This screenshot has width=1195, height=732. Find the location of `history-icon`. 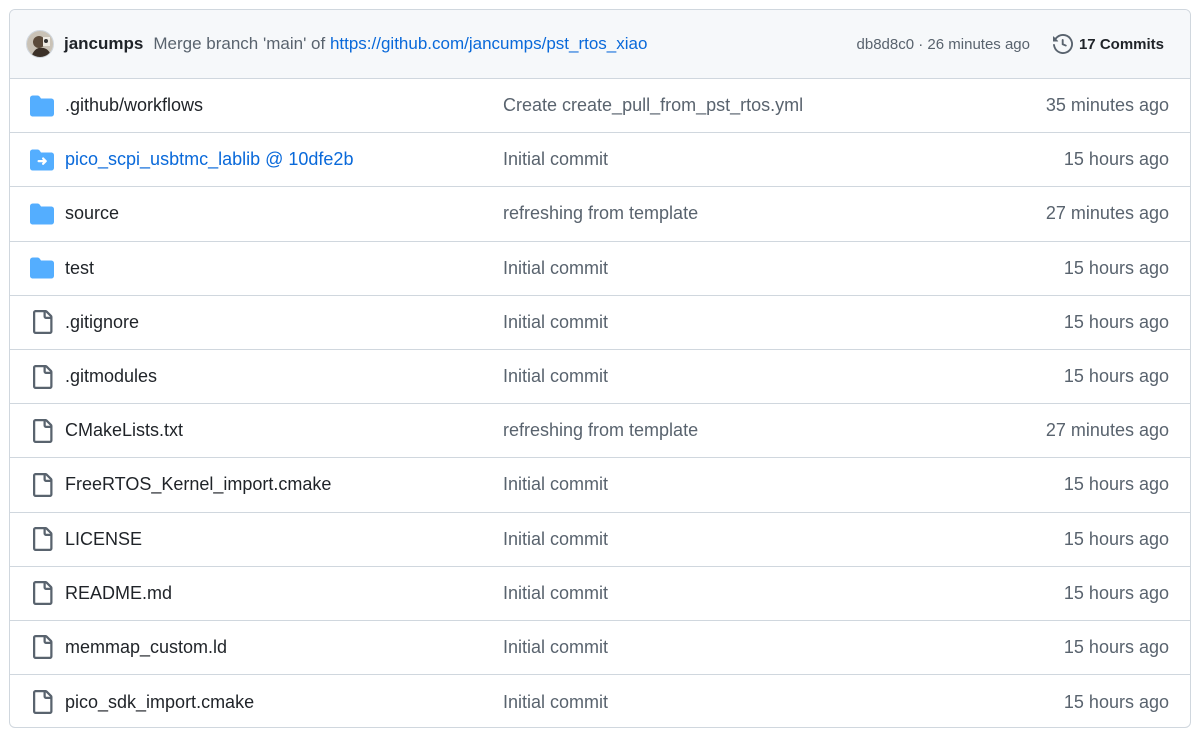

history-icon is located at coordinates (1062, 44).